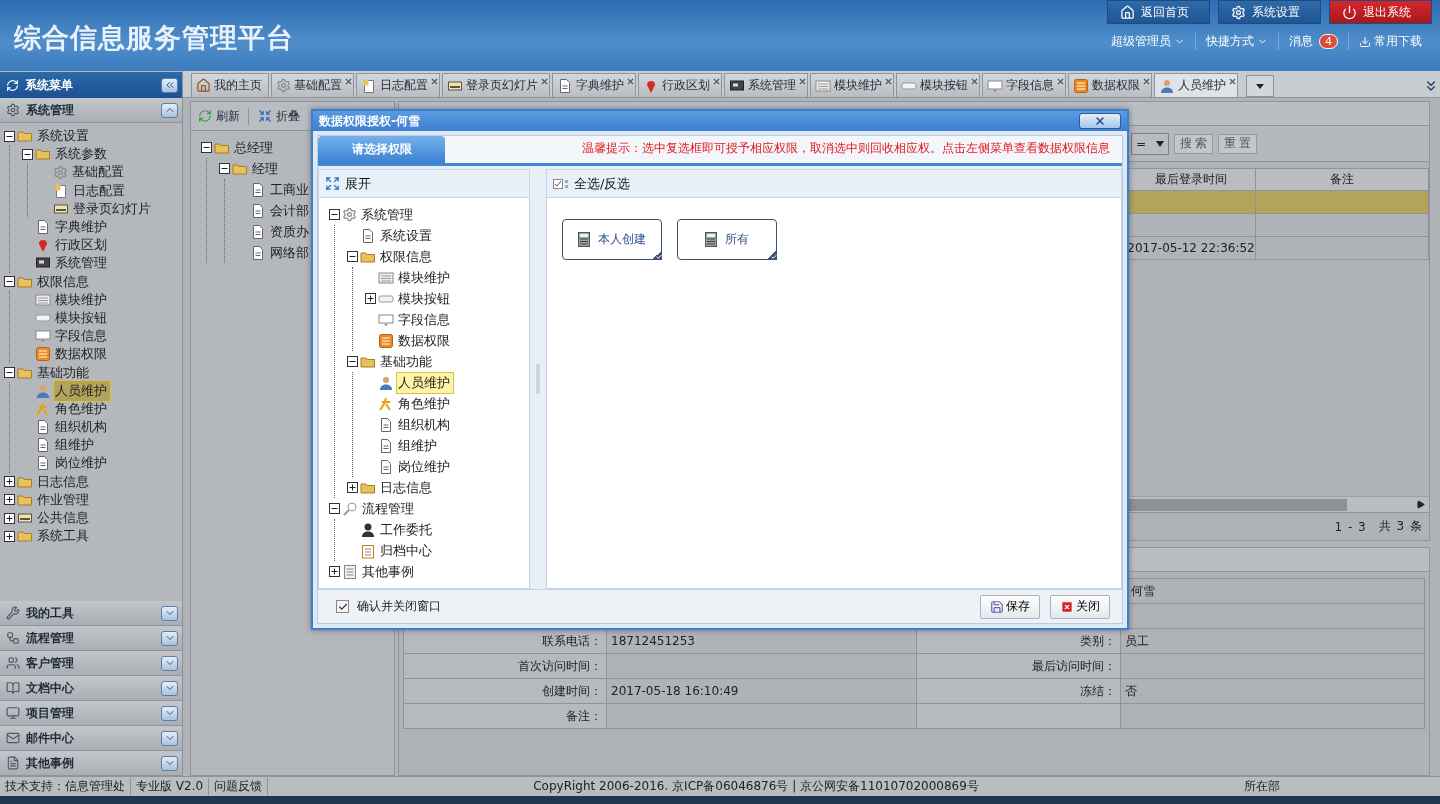  What do you see at coordinates (312, 85) in the screenshot?
I see `tab: 基础配置` at bounding box center [312, 85].